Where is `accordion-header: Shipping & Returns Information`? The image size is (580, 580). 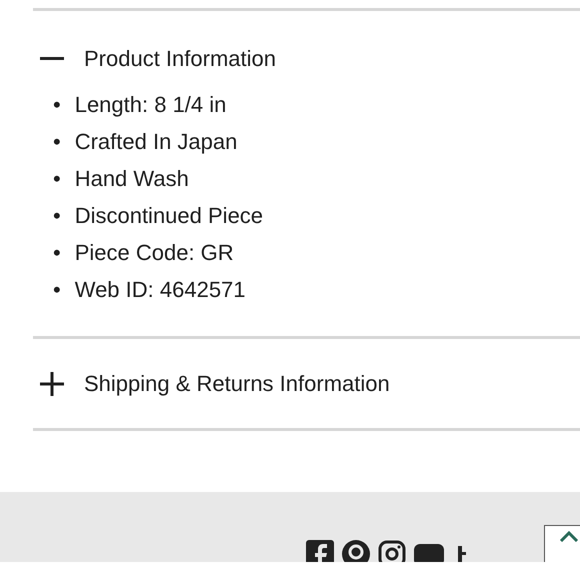 accordion-header: Shipping & Returns Information is located at coordinates (211, 383).